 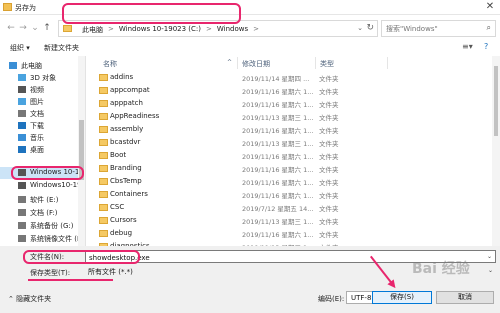 I want to click on nav-item-desktop: 桌面, so click(x=42, y=150).